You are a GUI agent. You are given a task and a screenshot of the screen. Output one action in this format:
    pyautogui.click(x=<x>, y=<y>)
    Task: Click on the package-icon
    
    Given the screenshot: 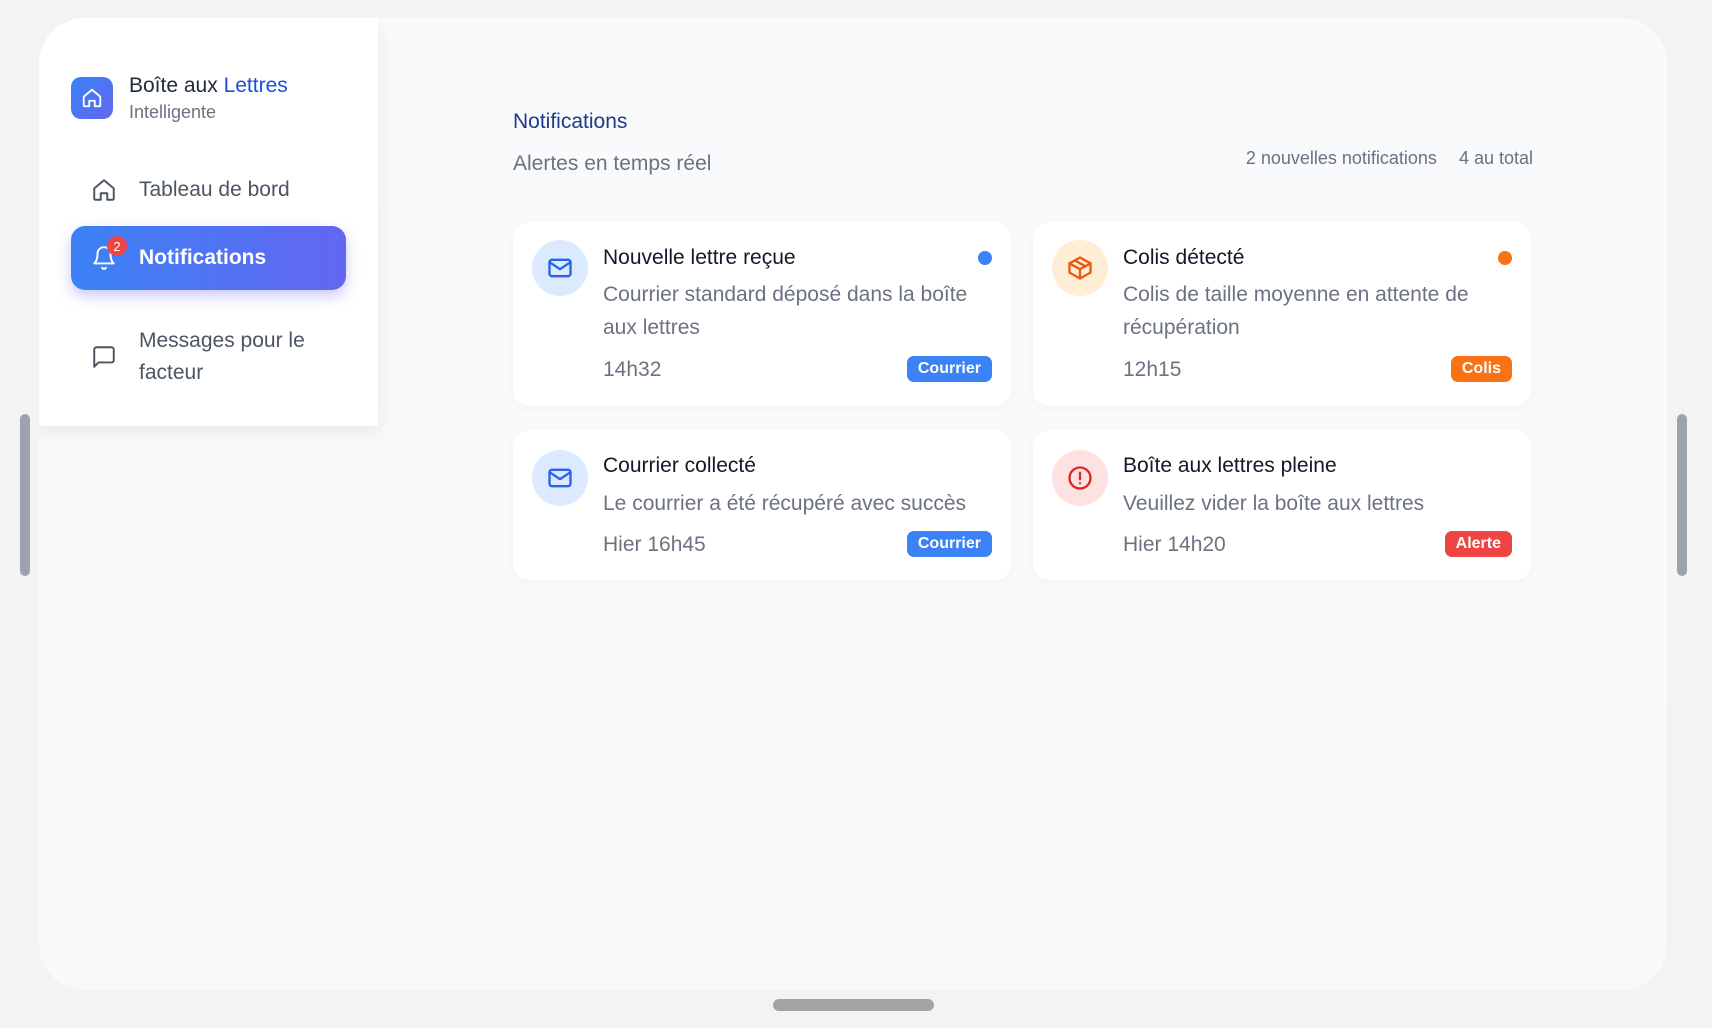 What is the action you would take?
    pyautogui.click(x=1080, y=268)
    